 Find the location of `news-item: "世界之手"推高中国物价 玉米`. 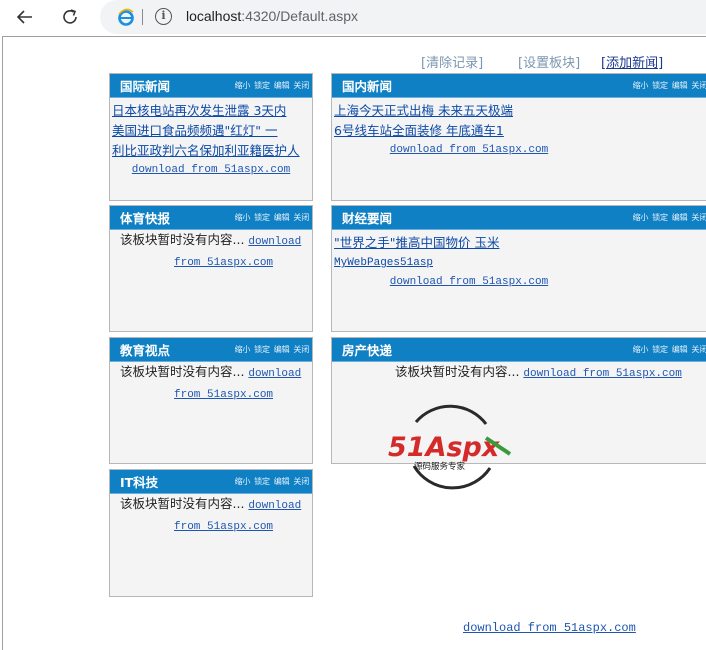

news-item: "世界之手"推高中国物价 玉米 is located at coordinates (520, 243).